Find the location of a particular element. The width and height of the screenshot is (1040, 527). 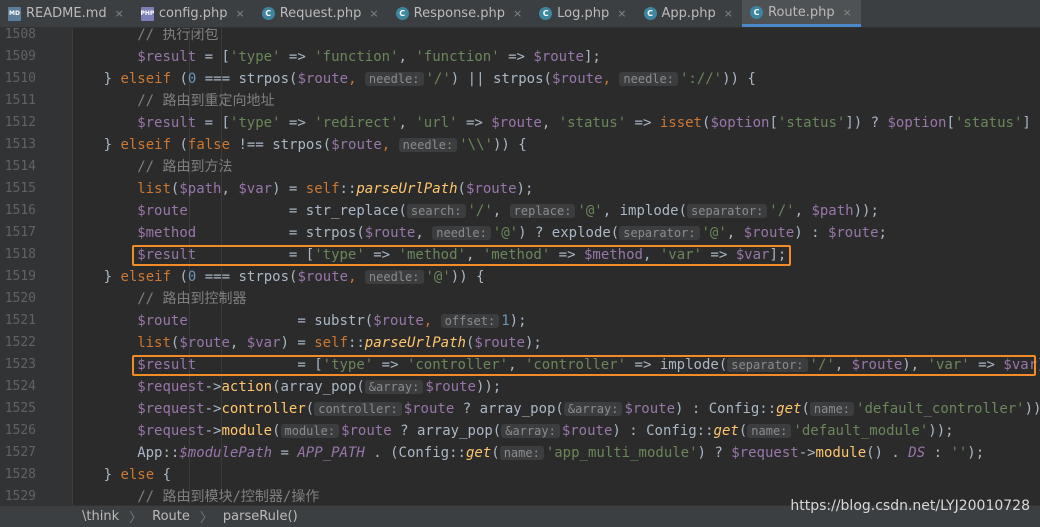

tab-config-php: PHP config.php × is located at coordinates (193, 13).